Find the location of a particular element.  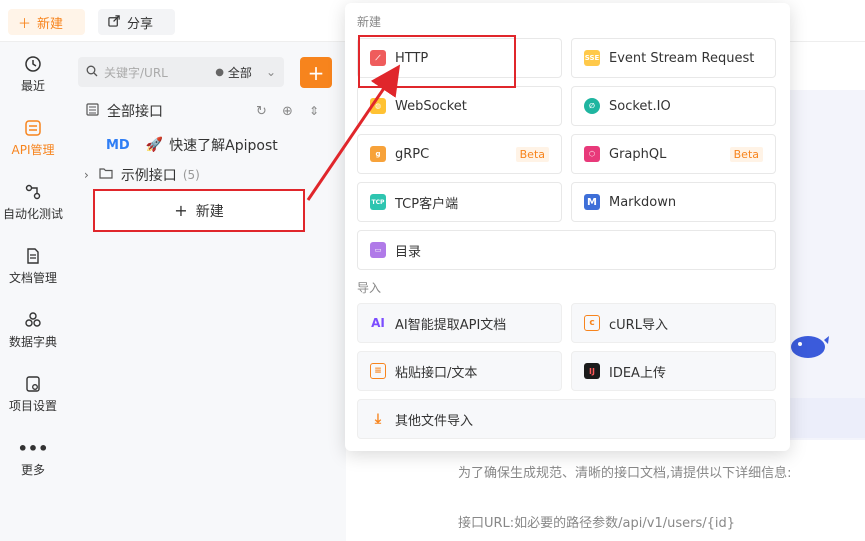

list-icon is located at coordinates (92, 111).